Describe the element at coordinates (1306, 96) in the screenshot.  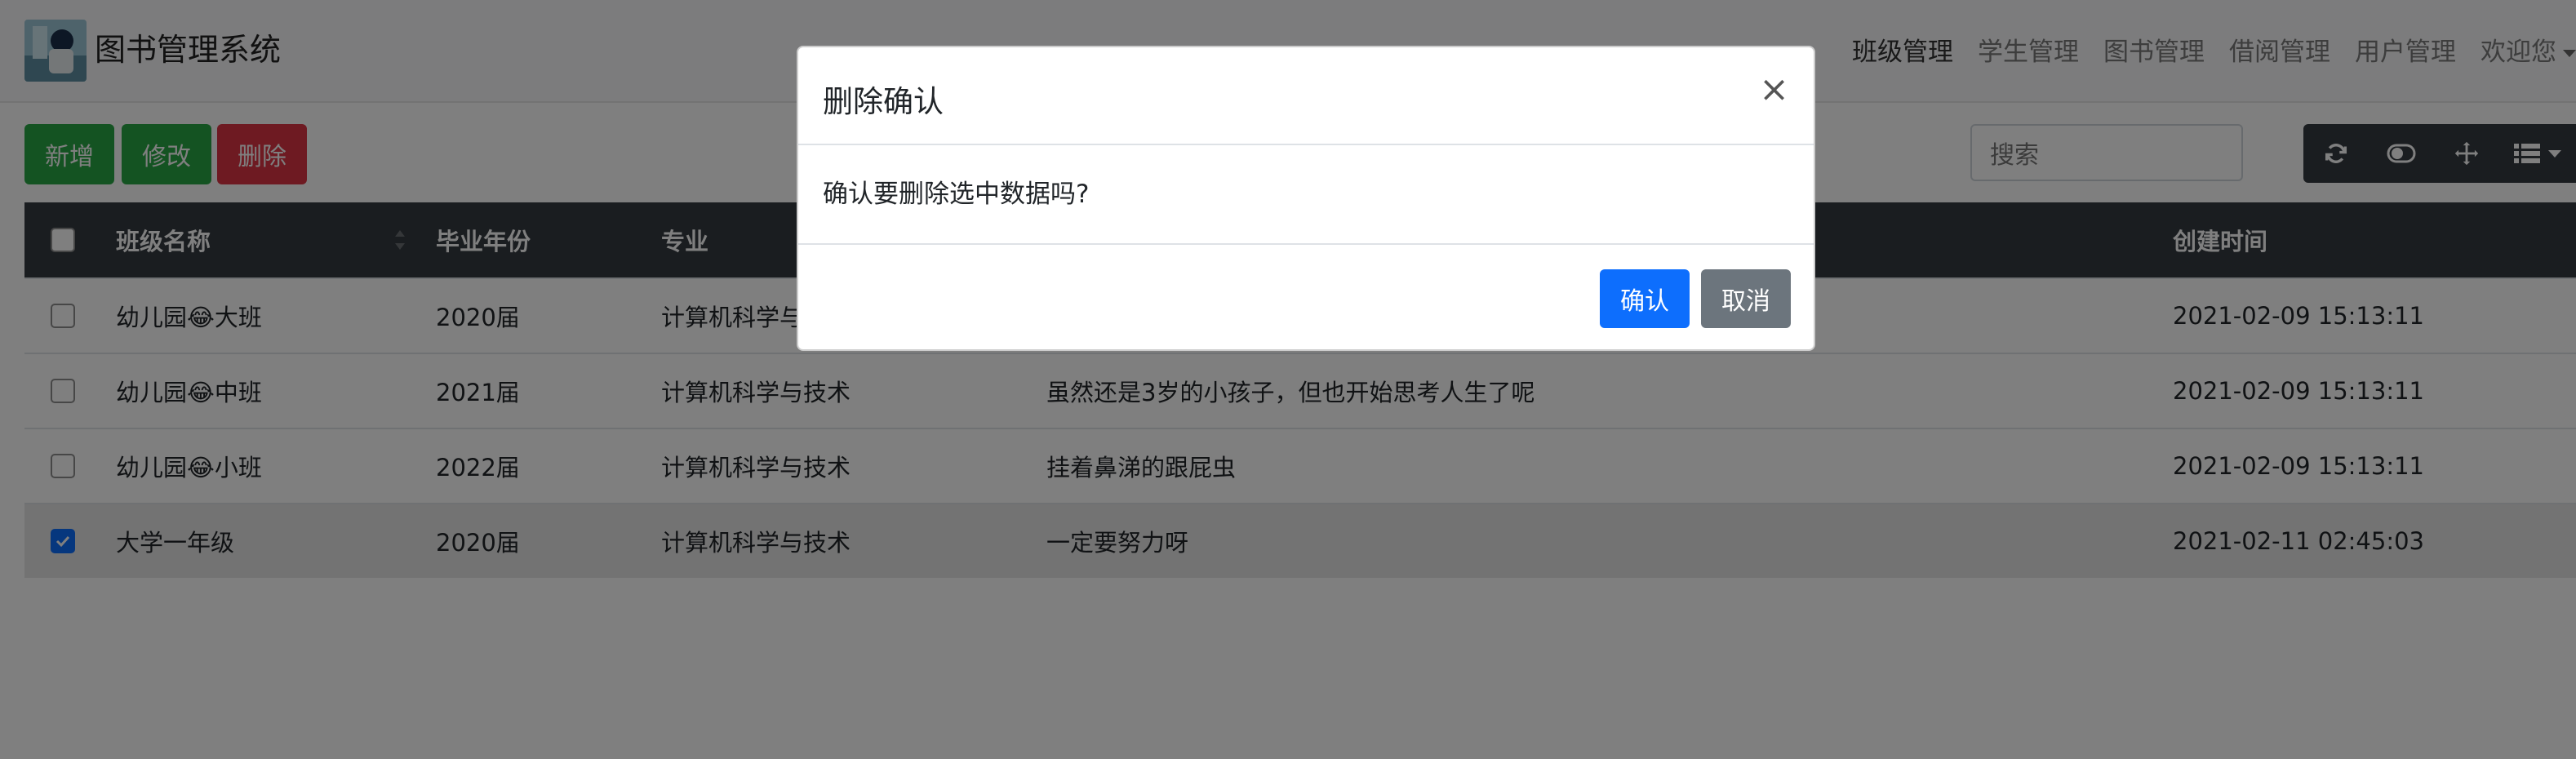
I see `modal-header: 删除确认 ×` at that location.